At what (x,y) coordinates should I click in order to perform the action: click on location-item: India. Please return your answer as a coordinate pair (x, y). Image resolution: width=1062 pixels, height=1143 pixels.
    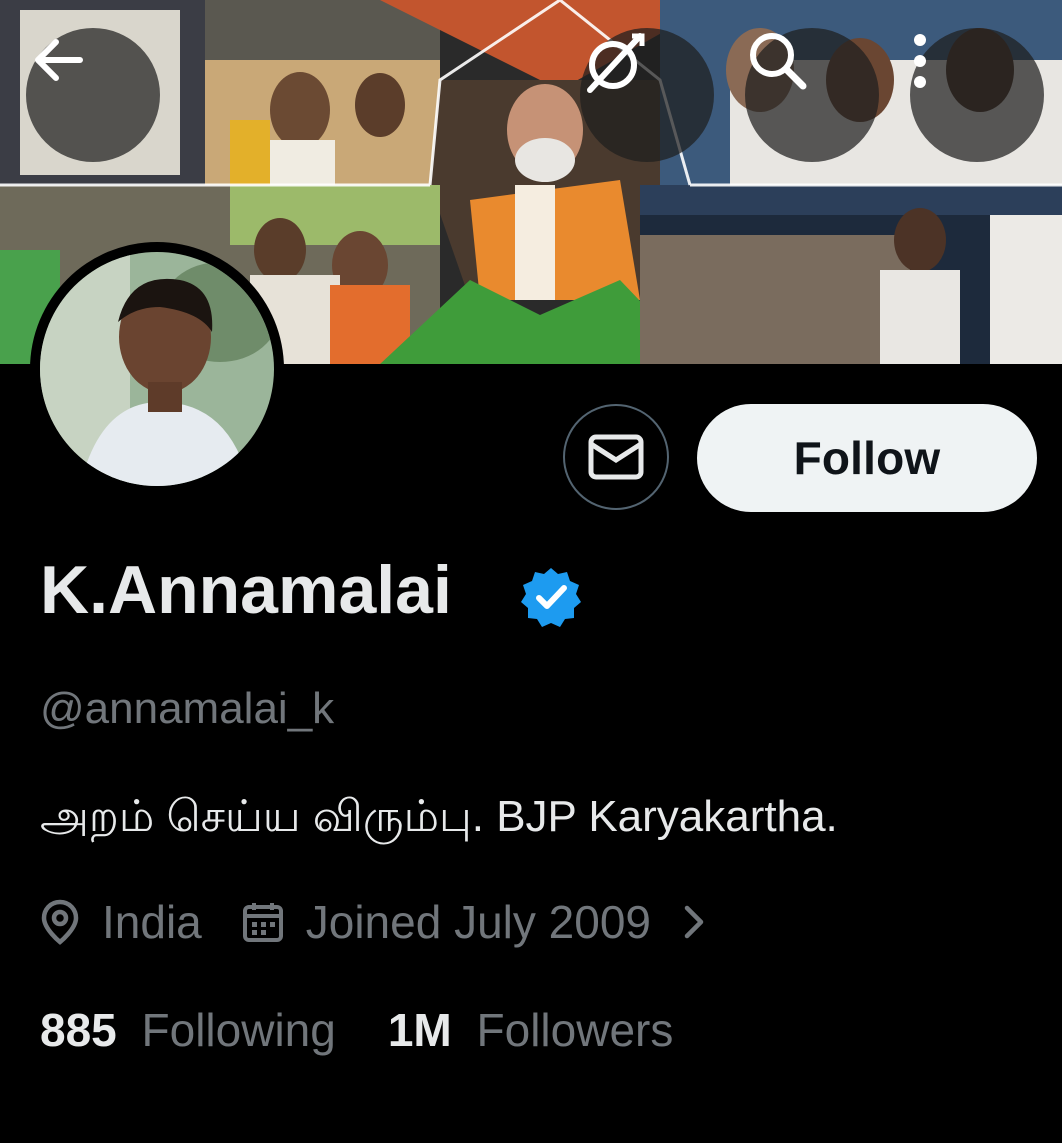
    Looking at the image, I should click on (121, 922).